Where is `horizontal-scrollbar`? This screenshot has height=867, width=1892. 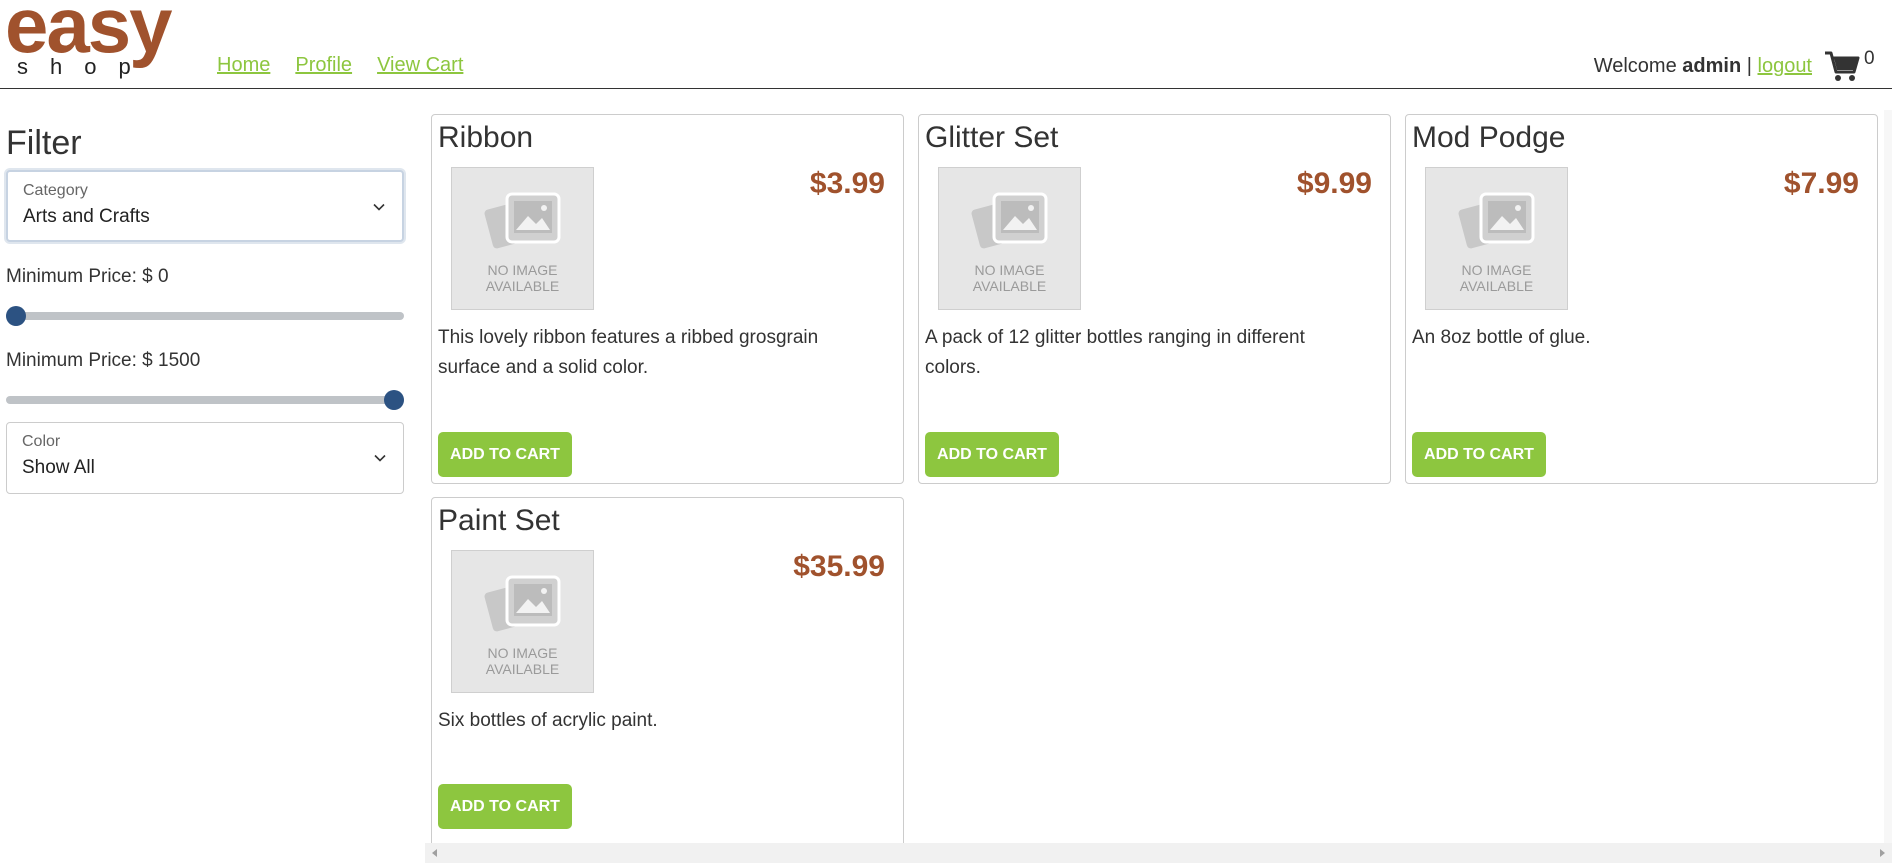
horizontal-scrollbar is located at coordinates (1158, 853).